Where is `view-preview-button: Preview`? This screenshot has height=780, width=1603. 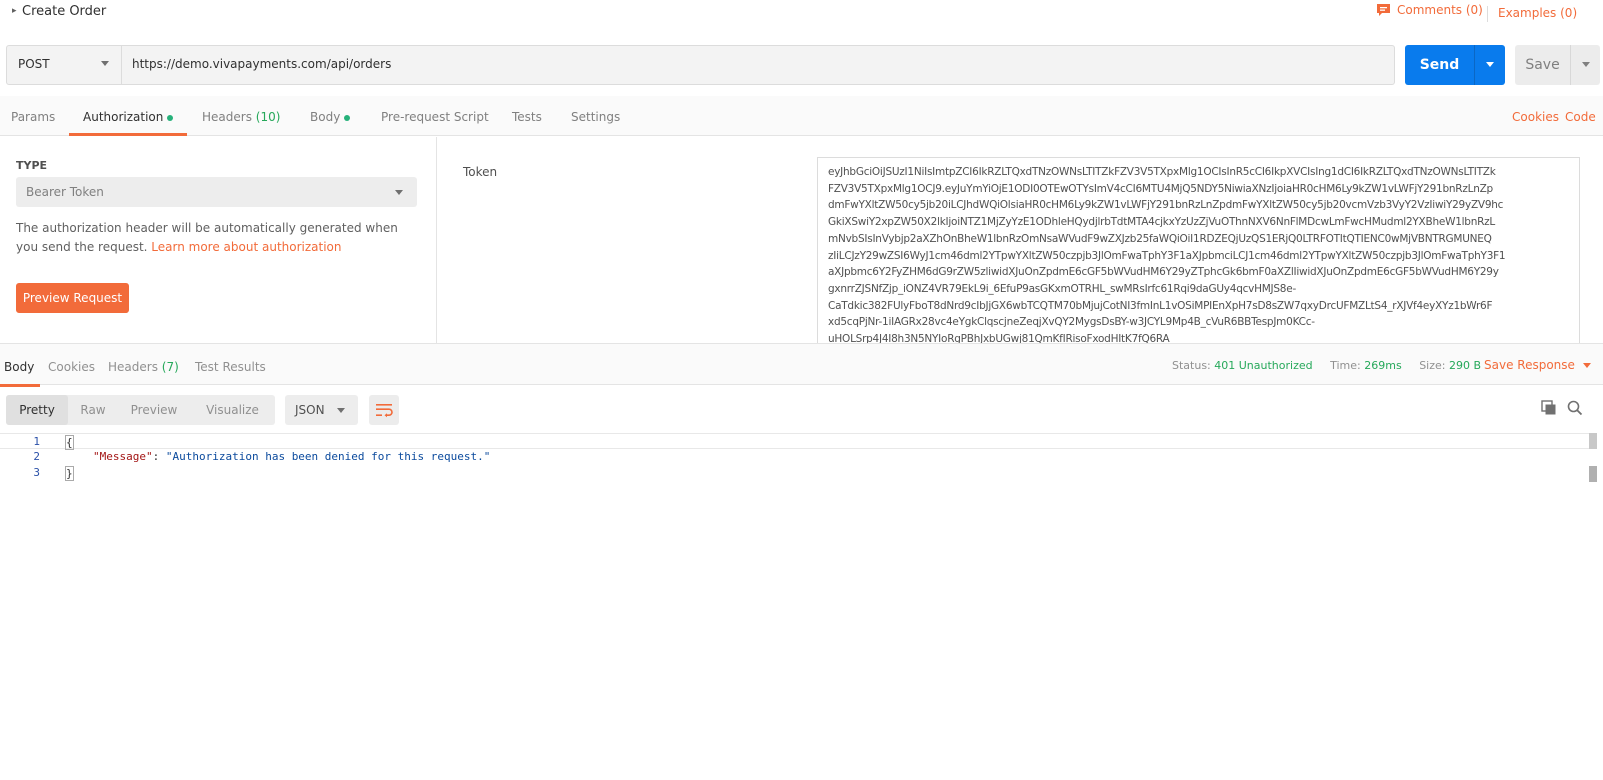
view-preview-button: Preview is located at coordinates (154, 410).